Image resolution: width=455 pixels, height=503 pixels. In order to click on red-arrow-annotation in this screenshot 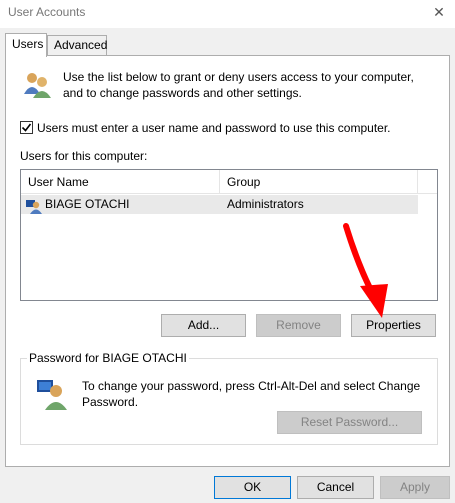, I will do `click(365, 270)`.